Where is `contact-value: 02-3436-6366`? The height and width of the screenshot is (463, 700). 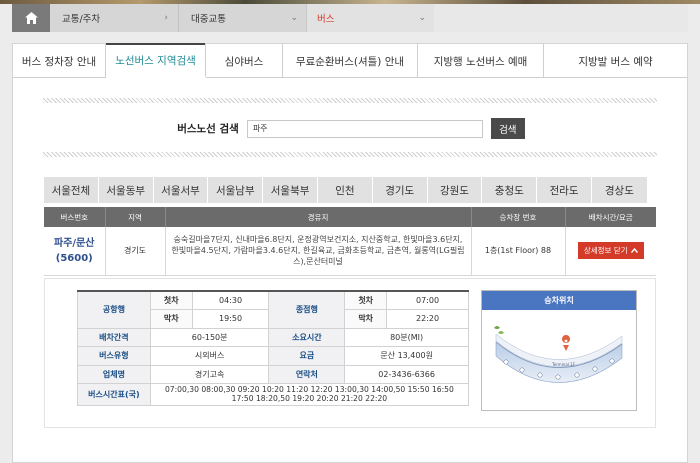 contact-value: 02-3436-6366 is located at coordinates (406, 374).